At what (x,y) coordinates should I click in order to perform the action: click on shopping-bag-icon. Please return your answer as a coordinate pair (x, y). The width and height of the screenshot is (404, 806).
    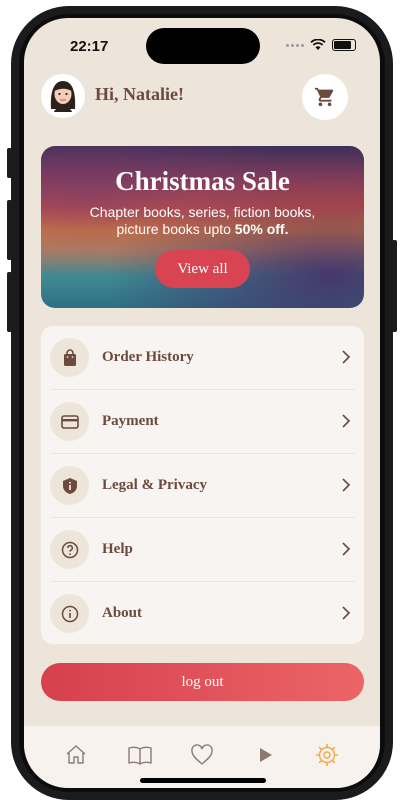
    Looking at the image, I should click on (69, 357).